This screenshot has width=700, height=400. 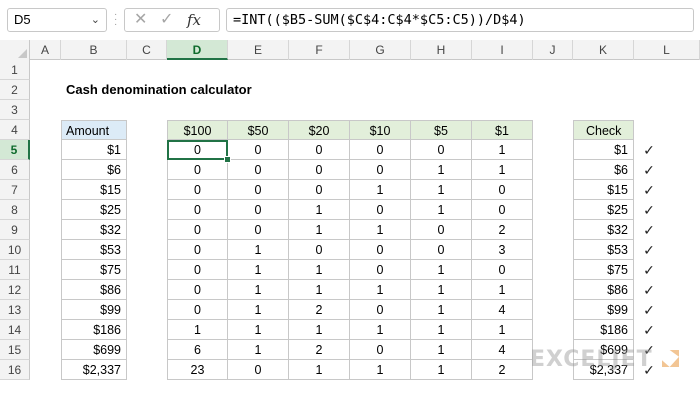 What do you see at coordinates (45, 50) in the screenshot?
I see `column-header-a: A` at bounding box center [45, 50].